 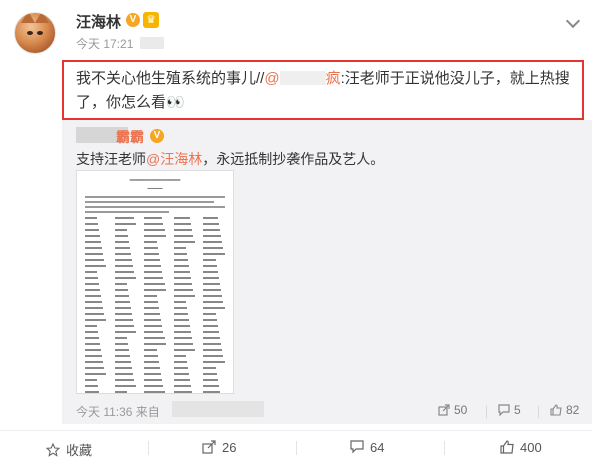 What do you see at coordinates (367, 447) in the screenshot?
I see `comment-button: 64` at bounding box center [367, 447].